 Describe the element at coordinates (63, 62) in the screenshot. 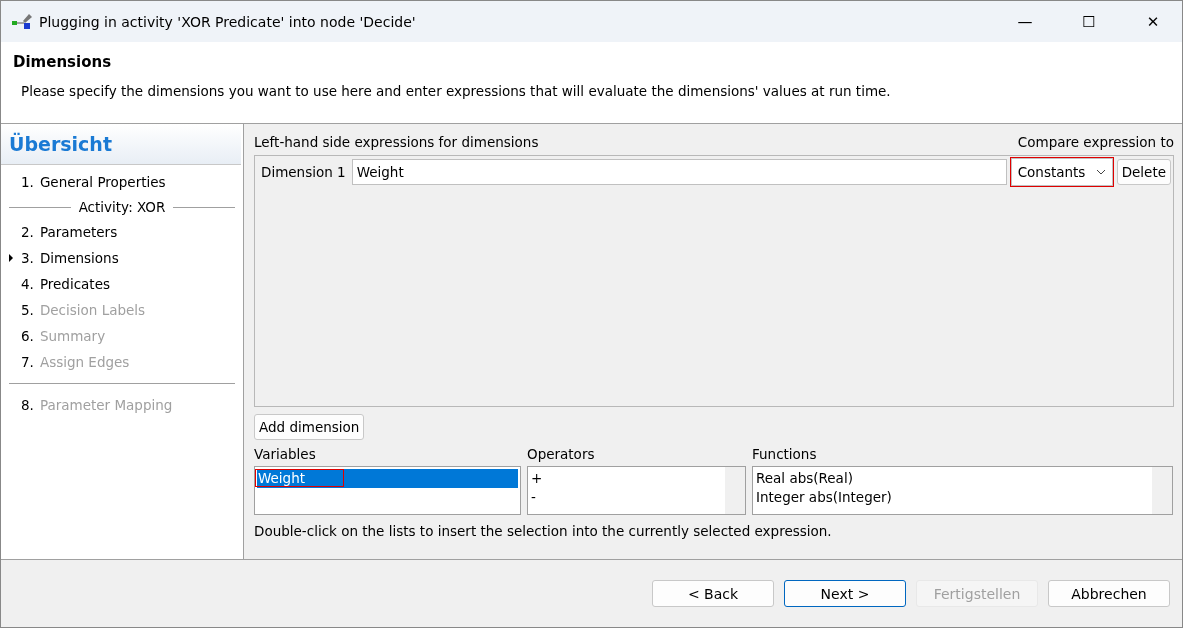

I see `page-title: Dimensions` at that location.